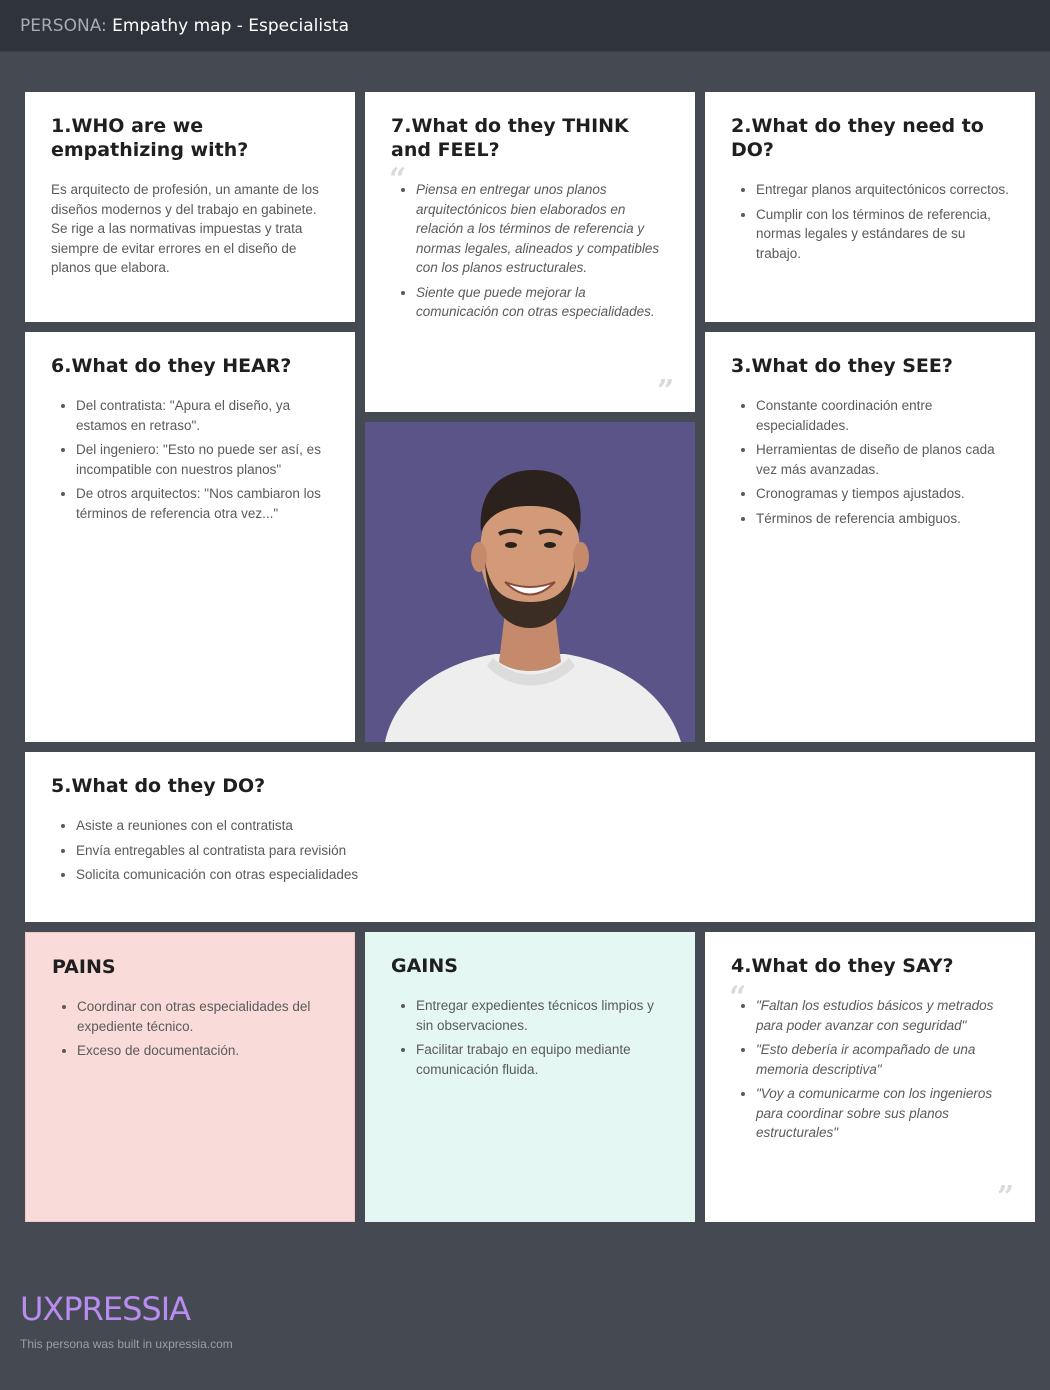 Image resolution: width=1050 pixels, height=1390 pixels. What do you see at coordinates (525, 26) in the screenshot?
I see `header-bar: PERSONA: Empathy map - Especialista` at bounding box center [525, 26].